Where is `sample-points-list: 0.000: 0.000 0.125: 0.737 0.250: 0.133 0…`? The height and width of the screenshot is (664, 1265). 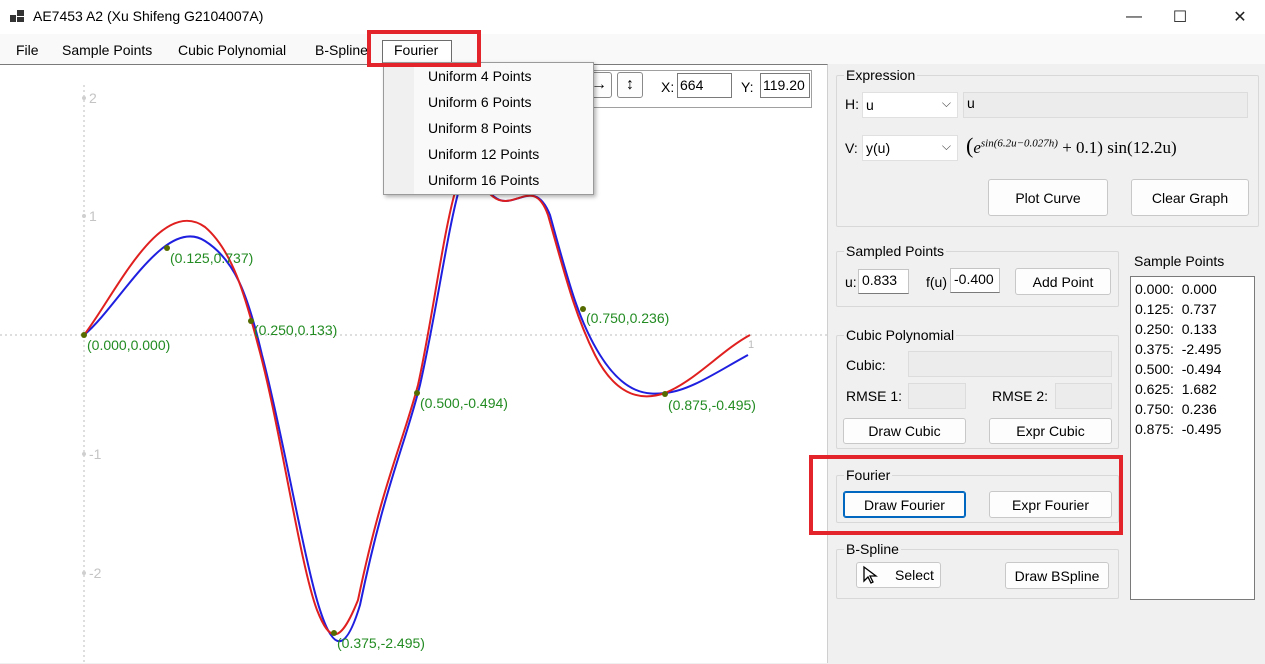
sample-points-list: 0.000: 0.000 0.125: 0.737 0.250: 0.133 0… is located at coordinates (1192, 438).